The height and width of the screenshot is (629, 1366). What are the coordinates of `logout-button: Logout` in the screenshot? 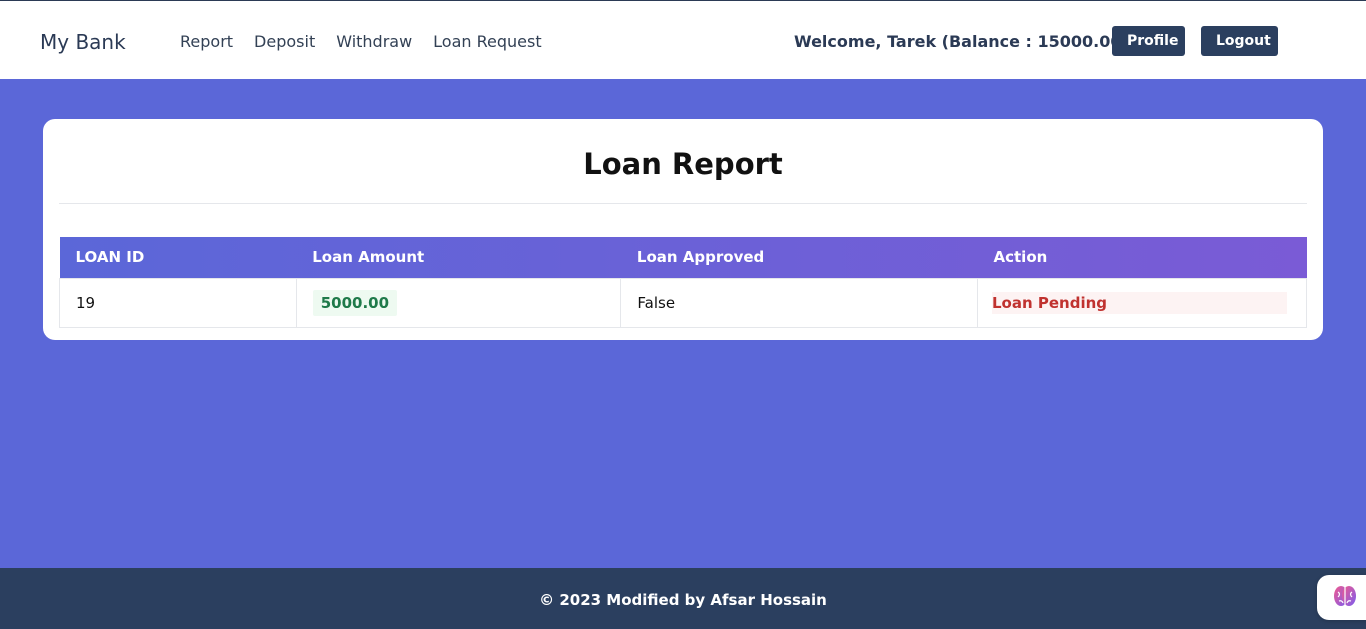 It's located at (1239, 41).